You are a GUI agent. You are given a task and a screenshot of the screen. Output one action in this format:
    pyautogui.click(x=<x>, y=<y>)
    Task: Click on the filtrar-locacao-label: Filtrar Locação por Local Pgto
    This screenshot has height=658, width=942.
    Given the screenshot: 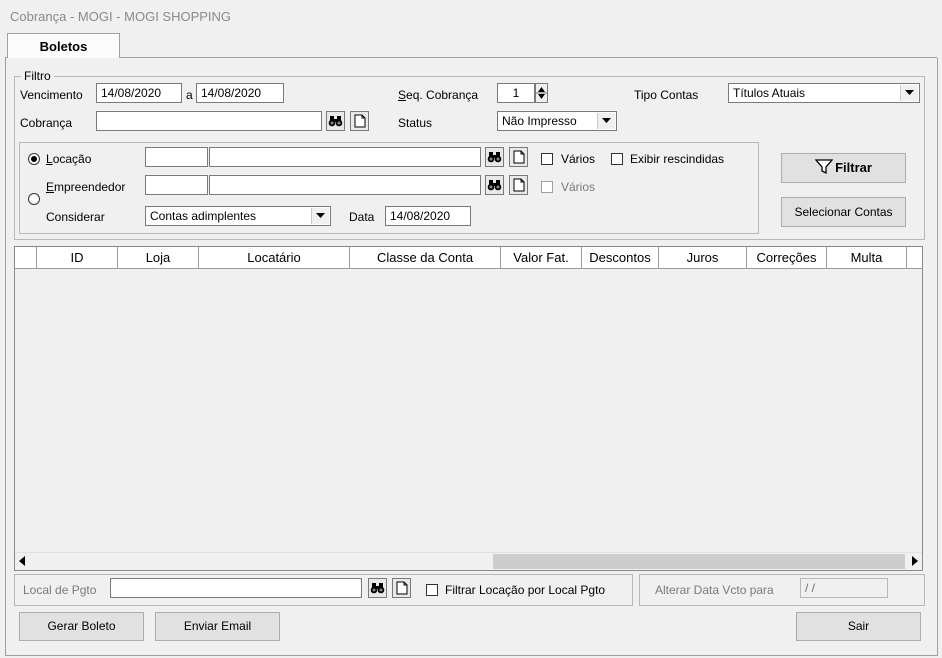 What is the action you would take?
    pyautogui.click(x=525, y=590)
    